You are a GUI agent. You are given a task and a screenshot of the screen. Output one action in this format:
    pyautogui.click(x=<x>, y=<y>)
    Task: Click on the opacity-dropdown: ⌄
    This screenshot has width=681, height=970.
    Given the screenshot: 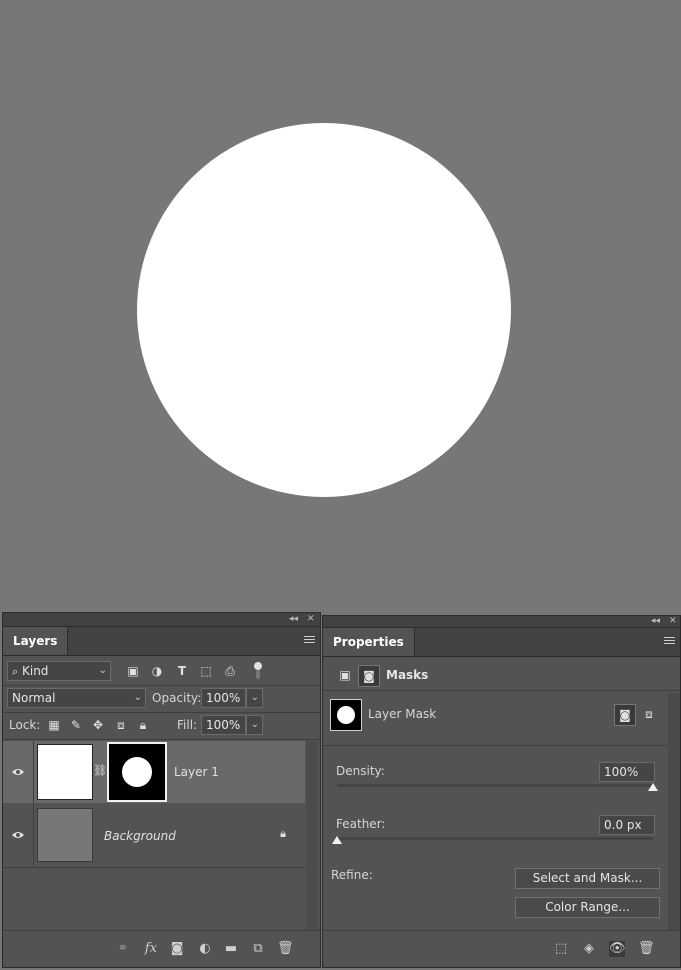 What is the action you would take?
    pyautogui.click(x=254, y=698)
    